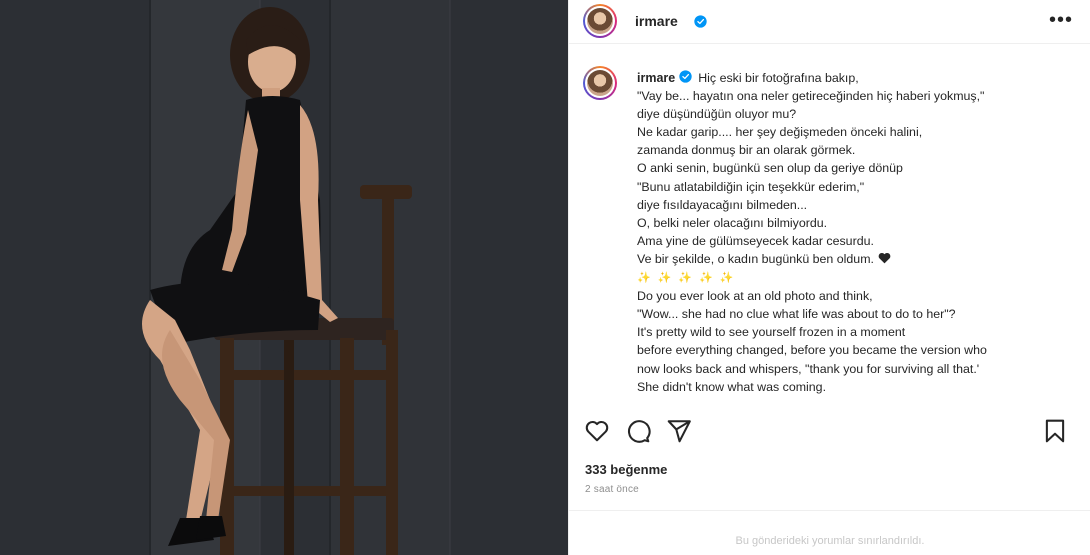 The height and width of the screenshot is (555, 1090). Describe the element at coordinates (1061, 20) in the screenshot. I see `more-options-button: •••` at that location.